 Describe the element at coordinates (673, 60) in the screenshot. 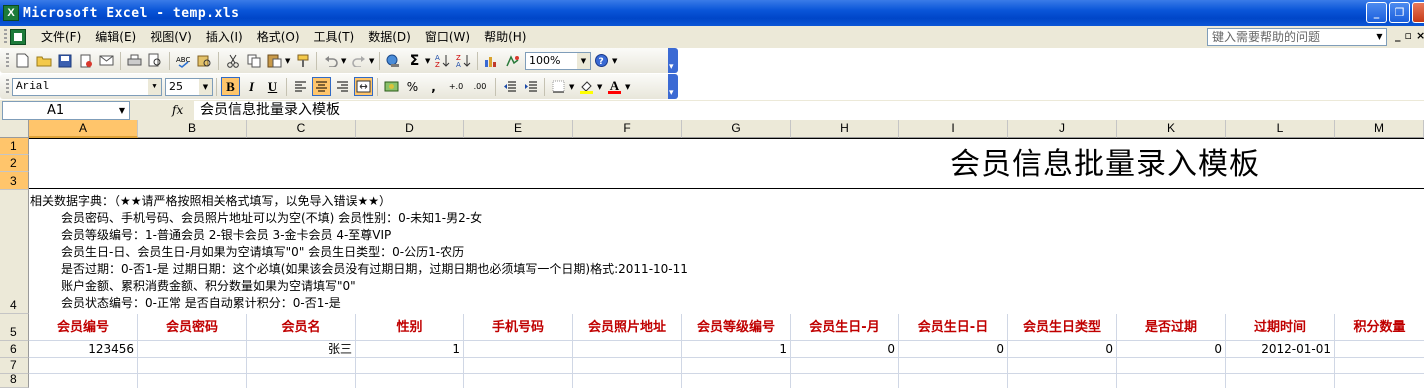

I see `toolbar-options-button` at that location.